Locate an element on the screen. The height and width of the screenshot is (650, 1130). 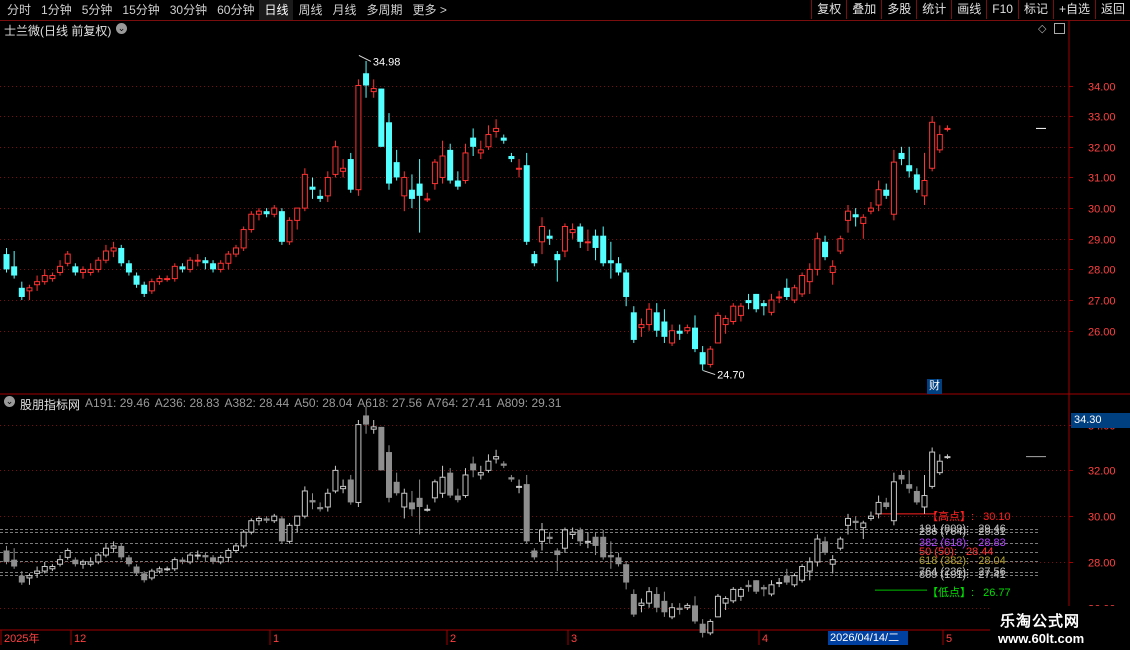
indicator-value: A809: 29.31 is located at coordinates (529, 403).